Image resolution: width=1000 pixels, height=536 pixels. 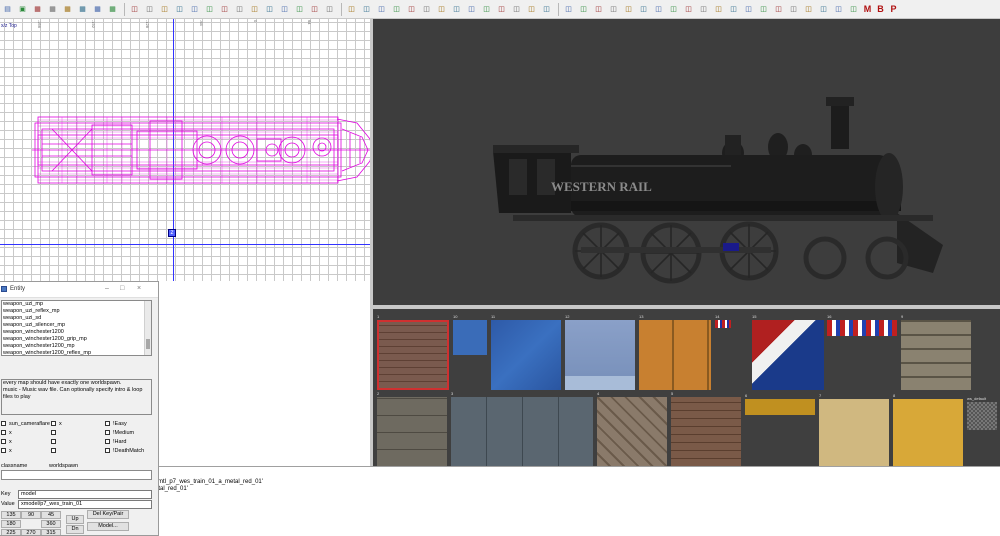 I want to click on scrollbar-thumb, so click(x=148, y=344).